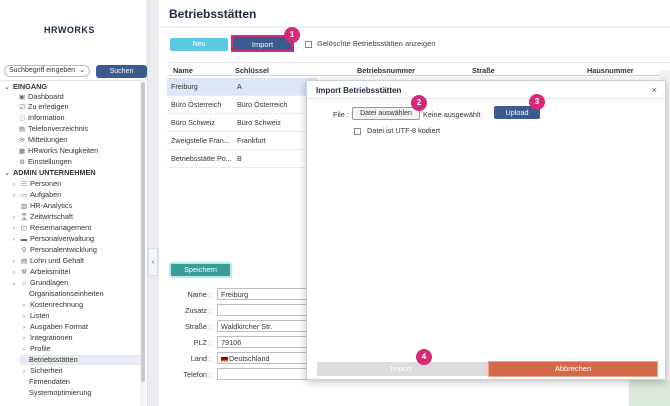 The width and height of the screenshot is (670, 406). What do you see at coordinates (69, 30) in the screenshot?
I see `logo: HRWORKS` at bounding box center [69, 30].